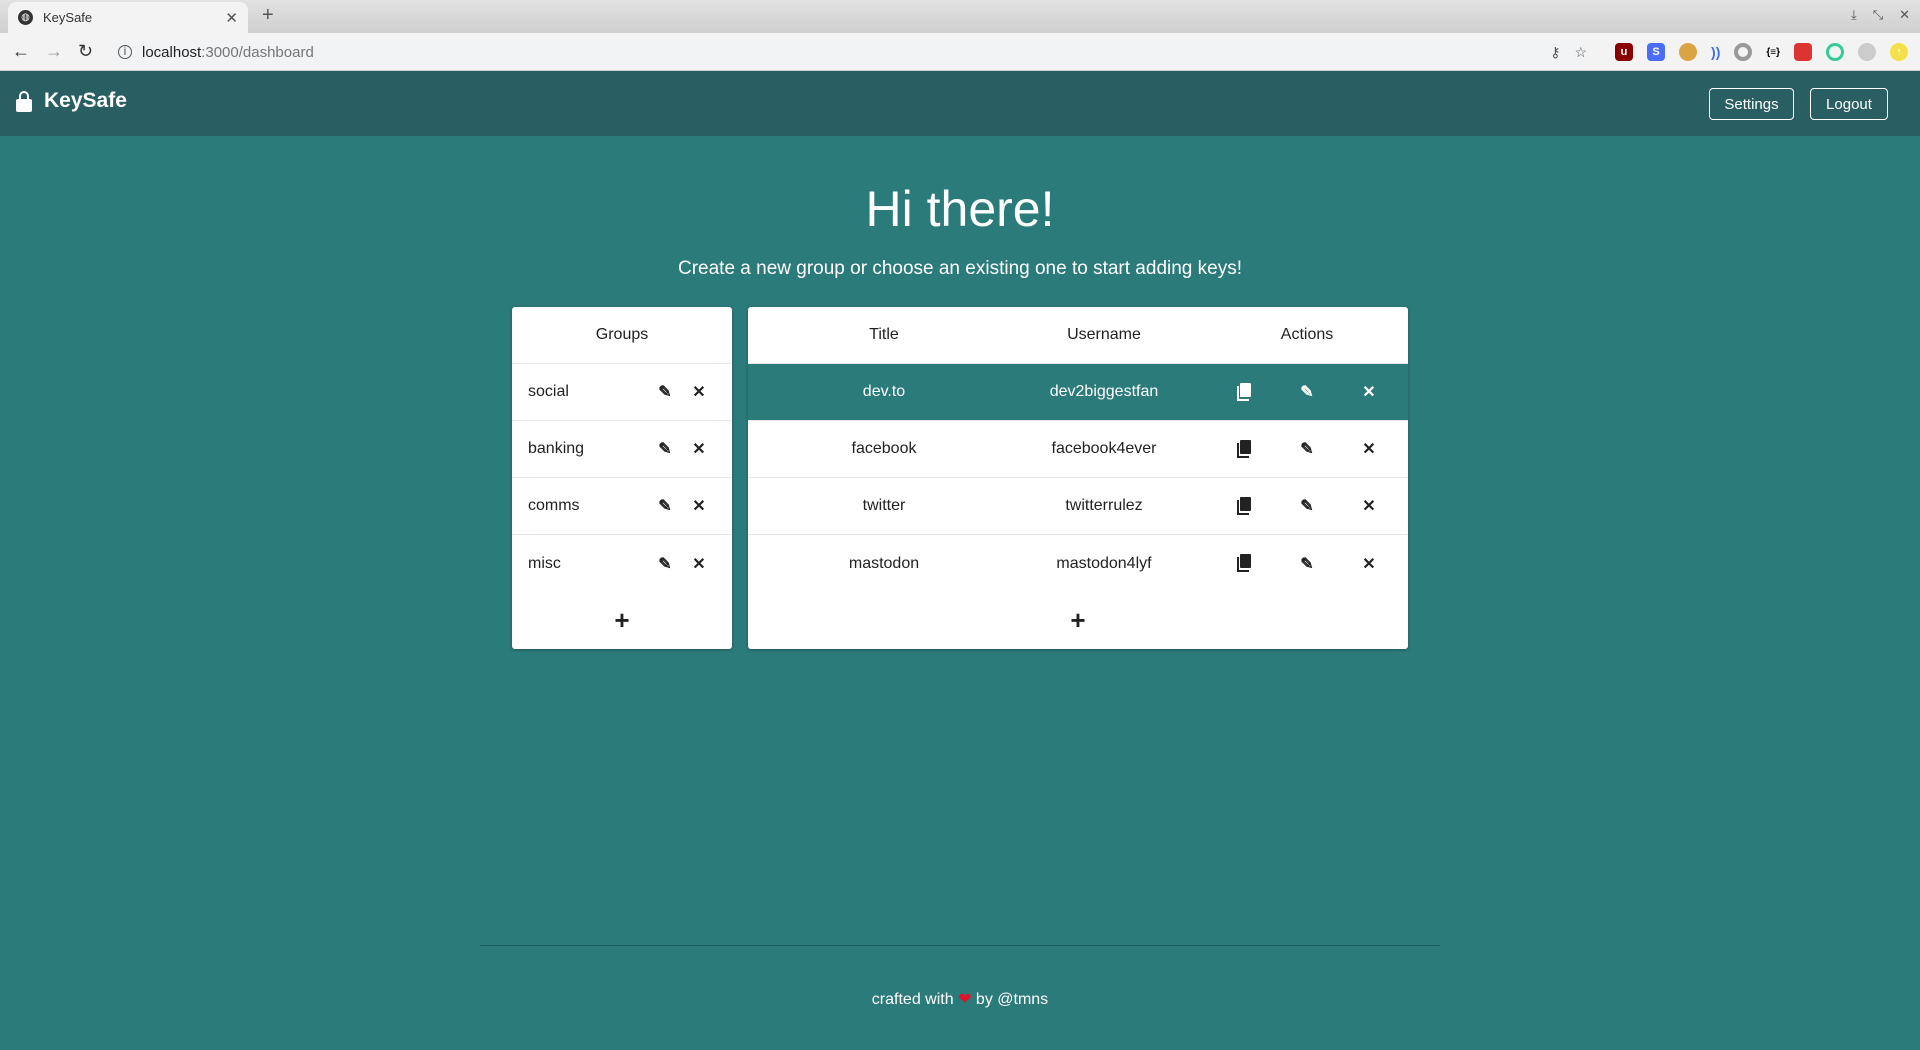 The height and width of the screenshot is (1050, 1920). What do you see at coordinates (1849, 104) in the screenshot?
I see `logout-button: Logout` at bounding box center [1849, 104].